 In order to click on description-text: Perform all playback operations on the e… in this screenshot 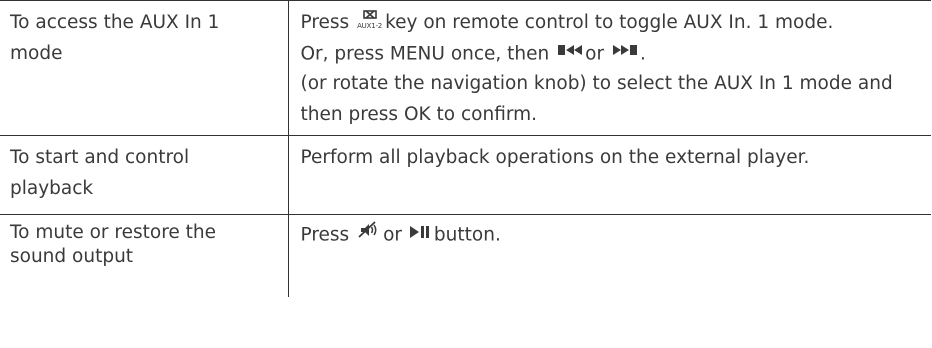, I will do `click(555, 158)`.